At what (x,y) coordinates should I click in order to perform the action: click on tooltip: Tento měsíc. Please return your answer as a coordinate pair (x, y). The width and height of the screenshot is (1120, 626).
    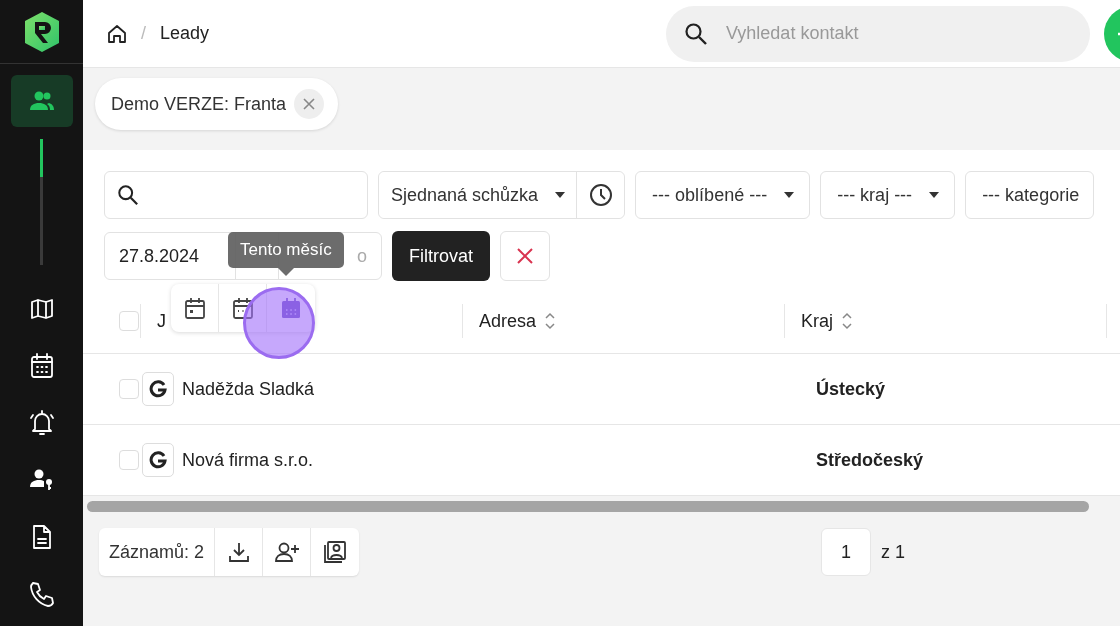
    Looking at the image, I should click on (286, 250).